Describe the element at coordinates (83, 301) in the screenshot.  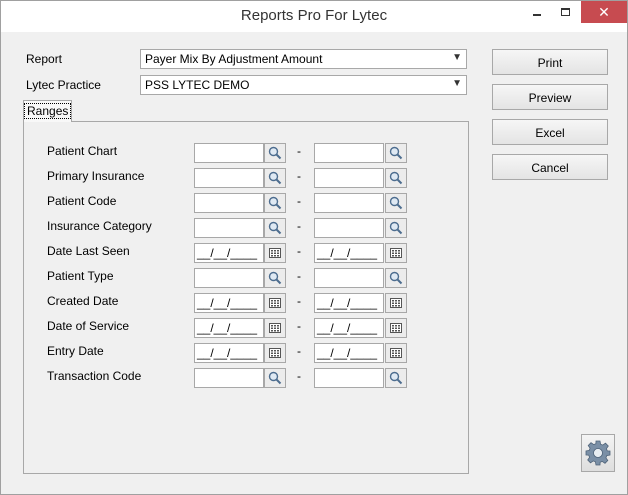
I see `range-label-created-date: Created Date` at that location.